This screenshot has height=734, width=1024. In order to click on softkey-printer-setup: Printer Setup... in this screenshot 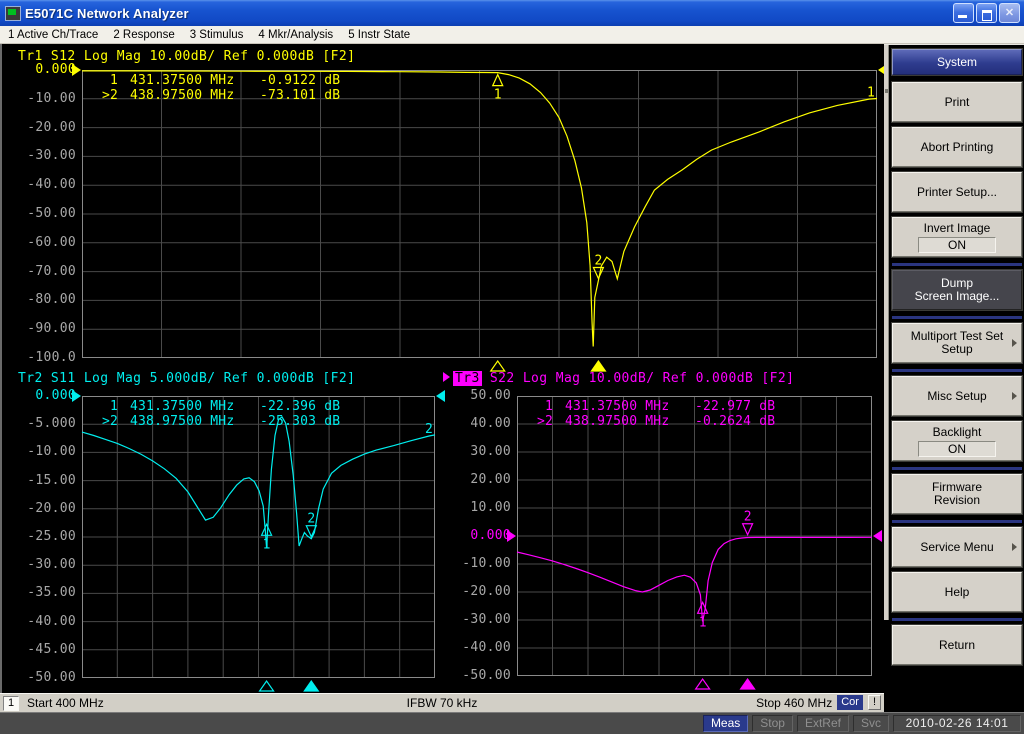, I will do `click(957, 192)`.